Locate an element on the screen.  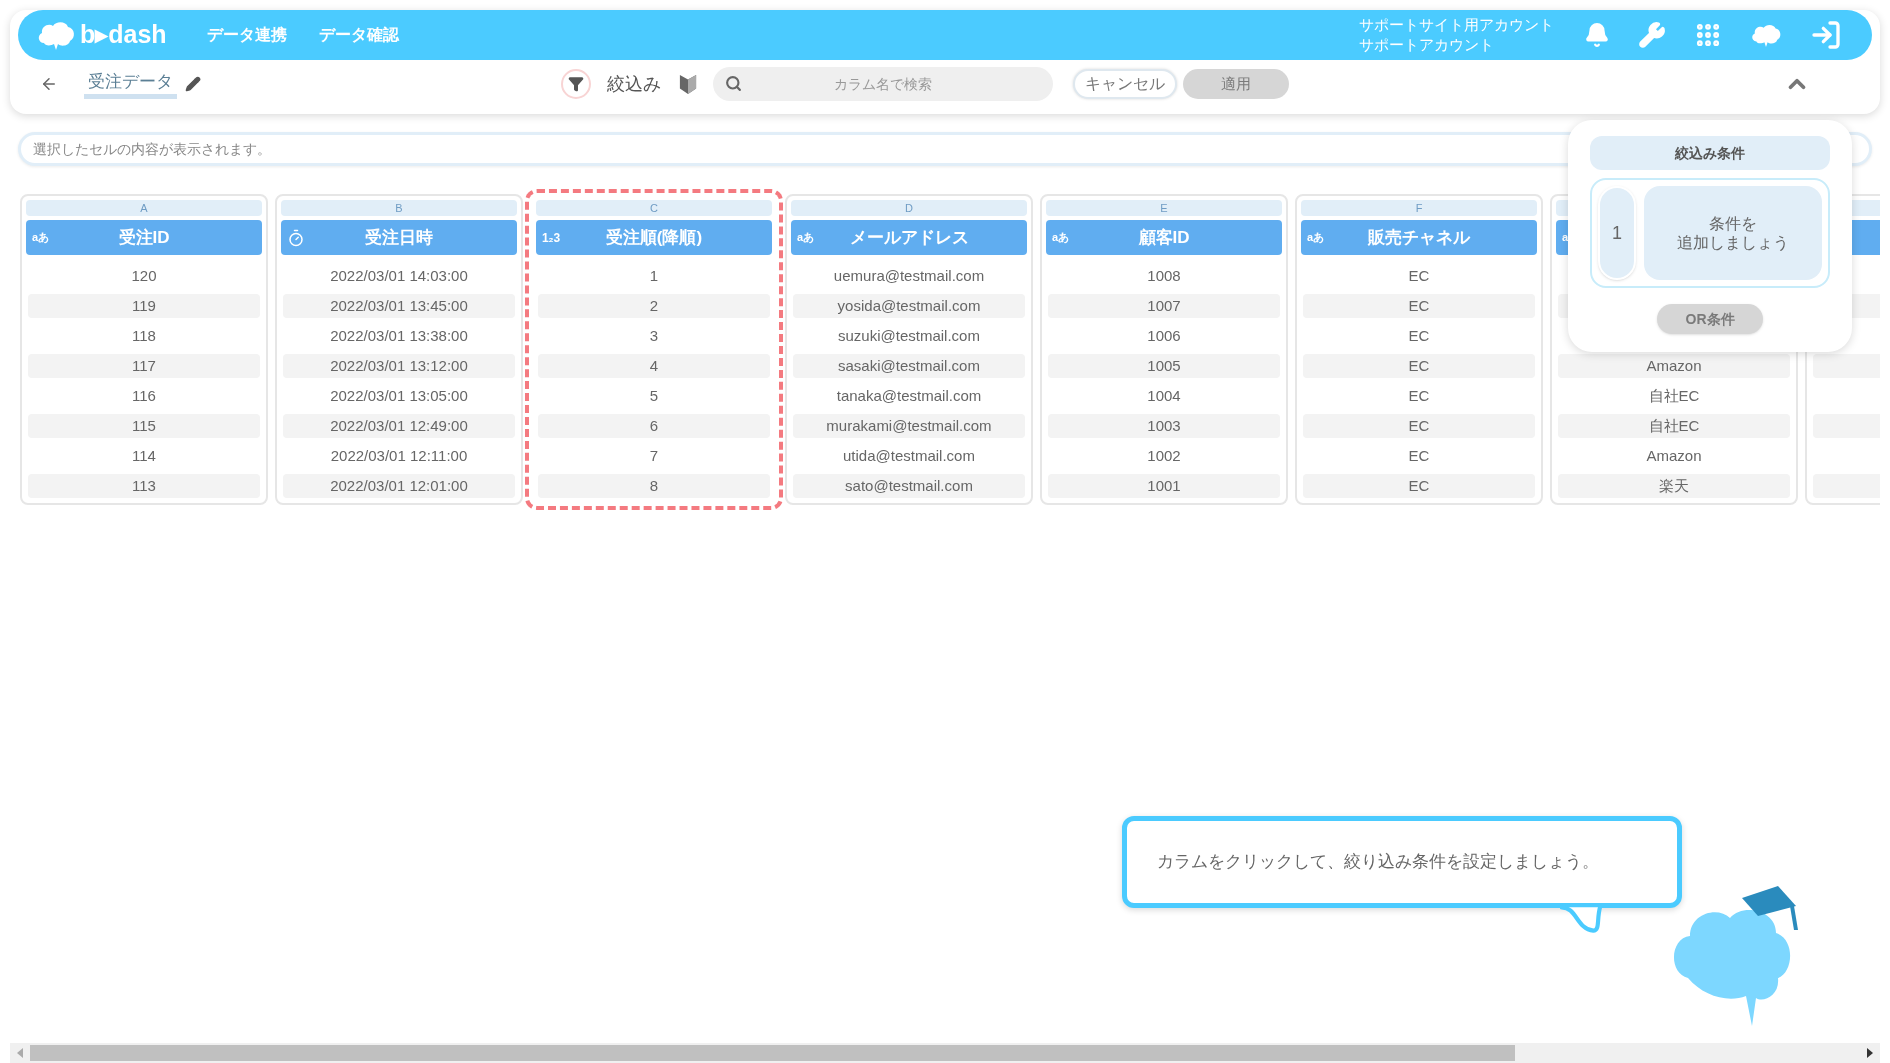
table-cell-text: suzuki@testmail.com is located at coordinates (909, 335).